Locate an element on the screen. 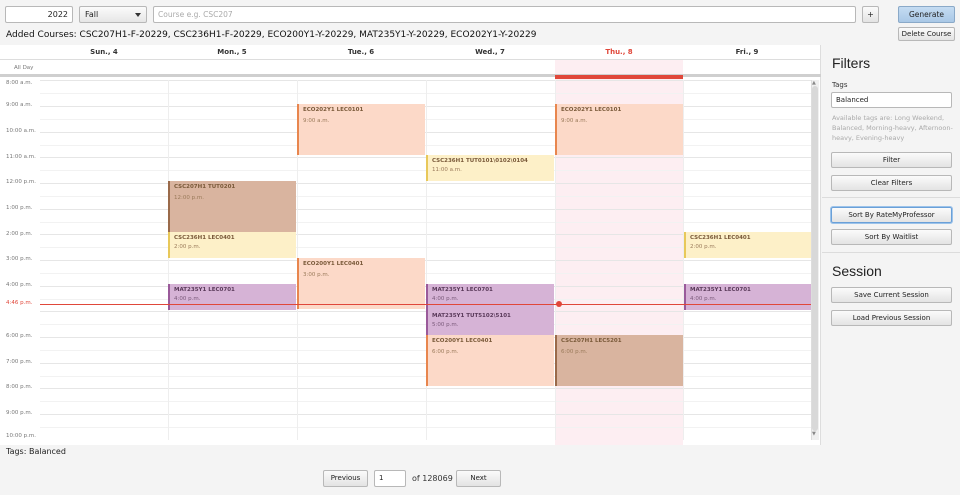 This screenshot has height=495, width=960. day-header-sun: Sun., 4 is located at coordinates (104, 52).